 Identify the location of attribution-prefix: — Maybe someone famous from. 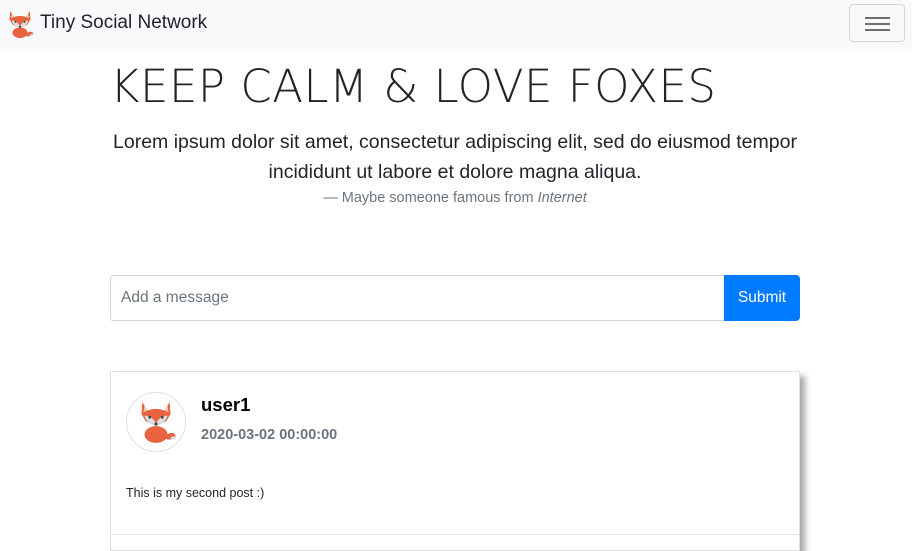
(430, 198).